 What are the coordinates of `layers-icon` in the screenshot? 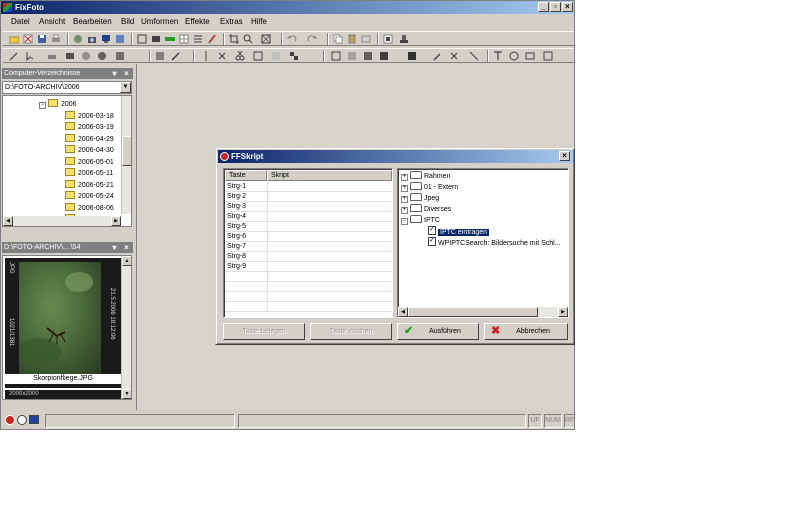 It's located at (336, 56).